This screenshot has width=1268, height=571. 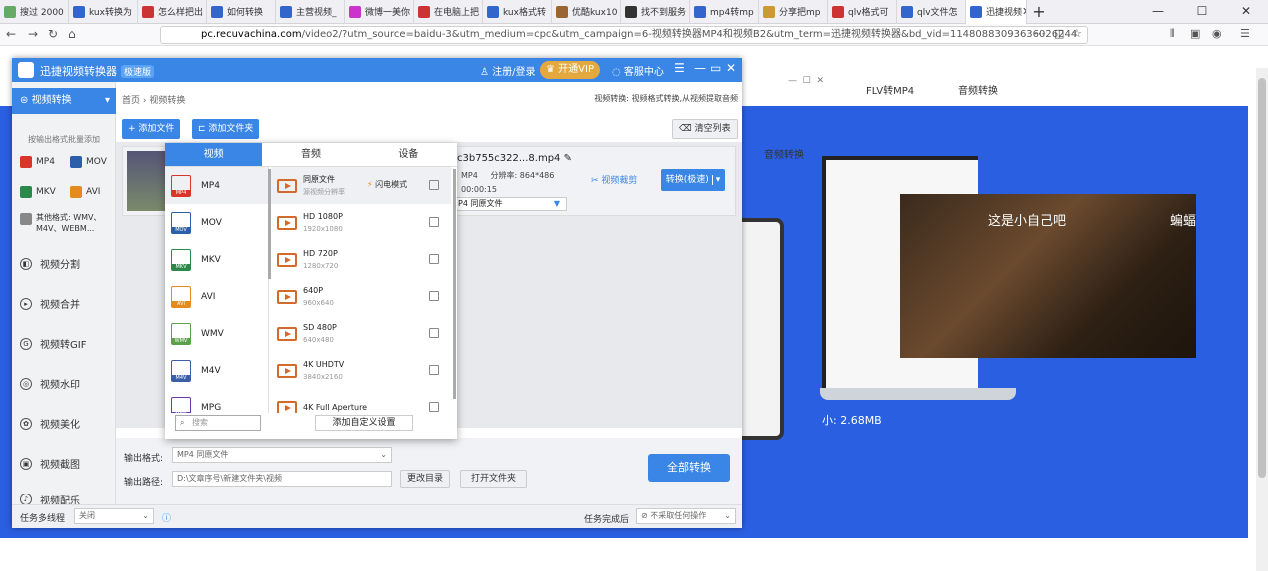 What do you see at coordinates (517, 12) in the screenshot?
I see `browser-tab: kux格式转` at bounding box center [517, 12].